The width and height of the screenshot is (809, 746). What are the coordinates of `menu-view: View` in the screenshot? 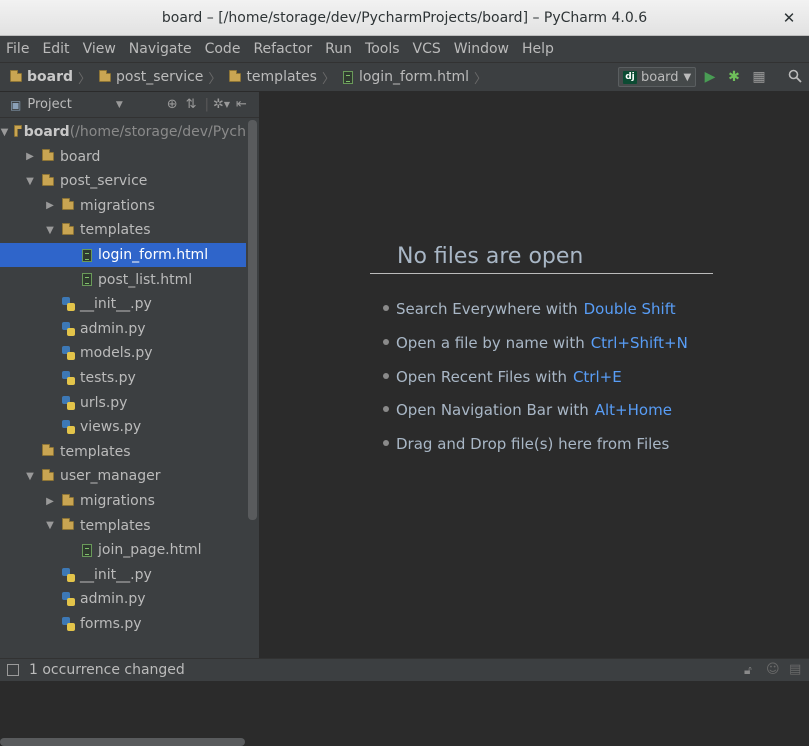 It's located at (99, 49).